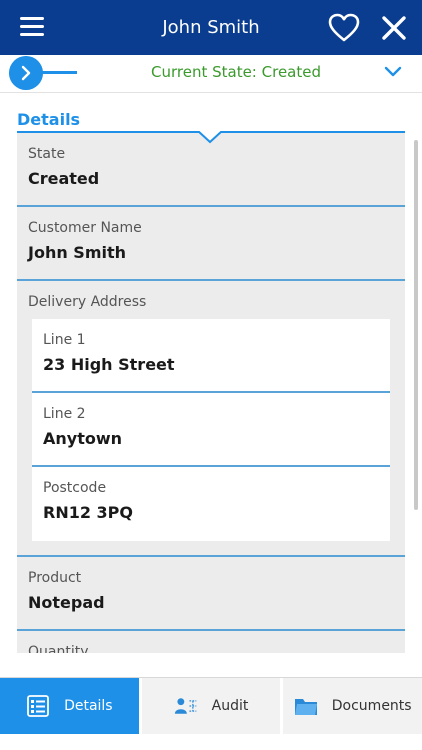  What do you see at coordinates (77, 252) in the screenshot?
I see `field-value: John Smith` at bounding box center [77, 252].